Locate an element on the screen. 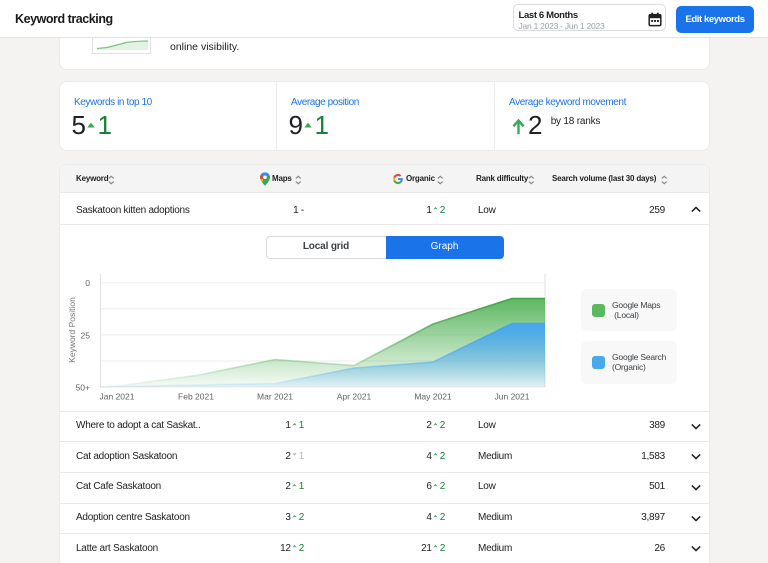  svg-text: 0 is located at coordinates (87, 283).